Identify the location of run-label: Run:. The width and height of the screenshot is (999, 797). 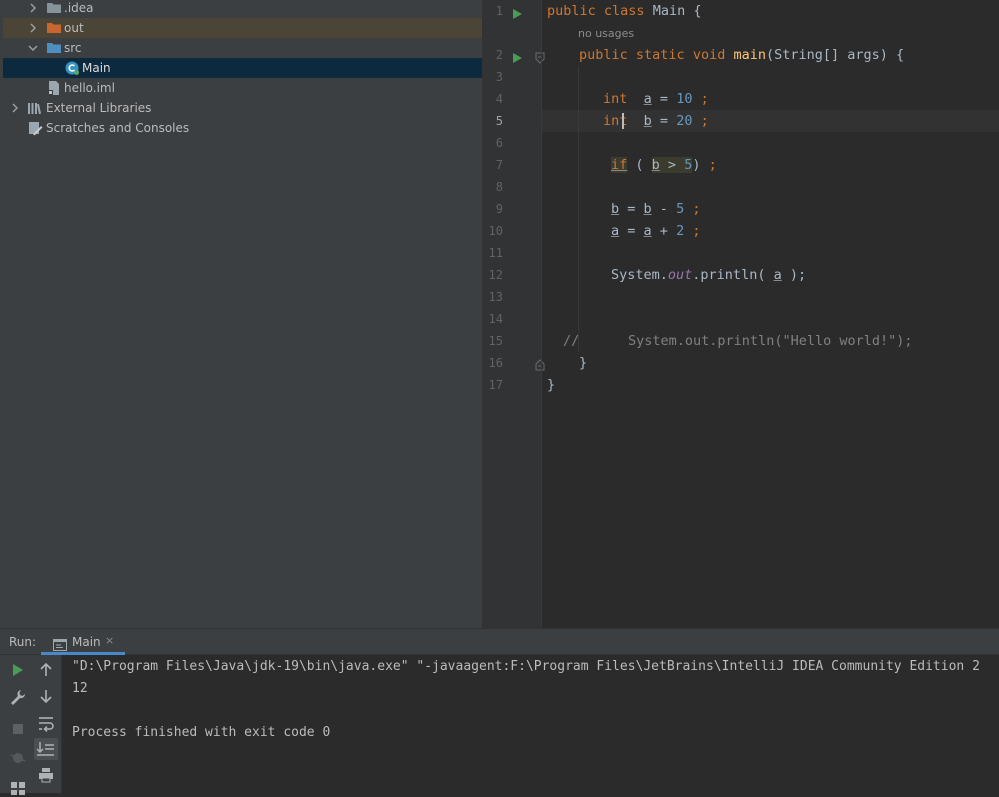
(23, 642).